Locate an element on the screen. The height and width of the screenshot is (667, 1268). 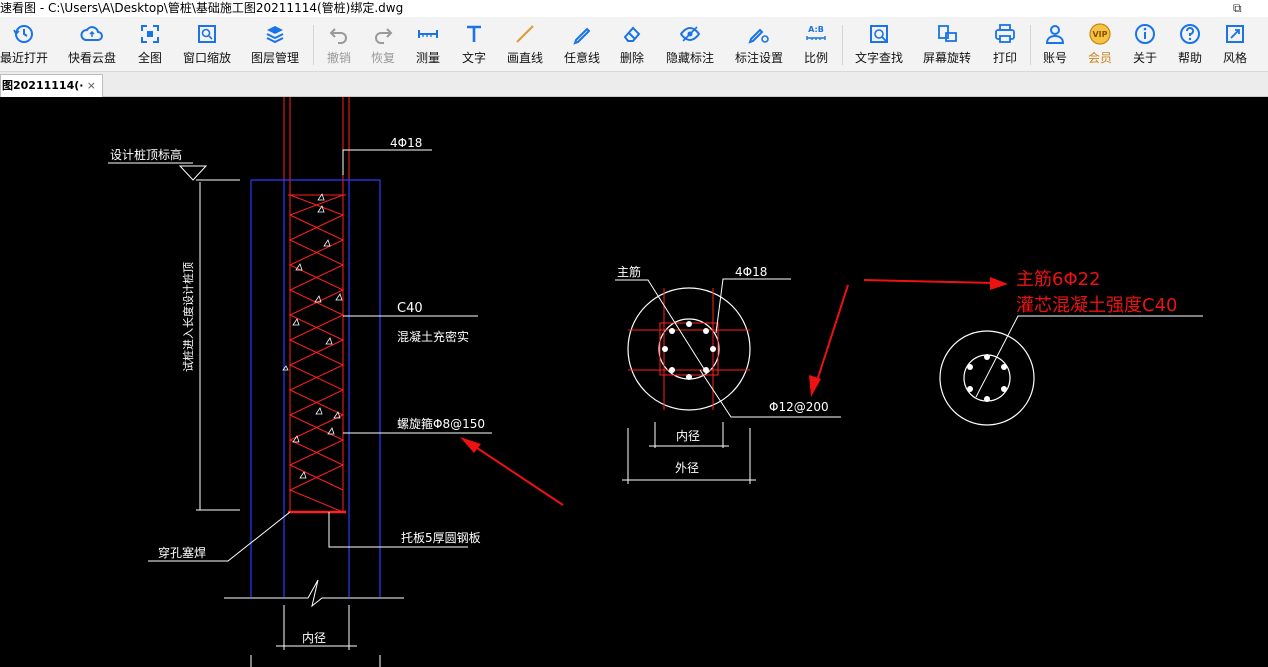
red-note-main-rebar: 主筋6Φ22 is located at coordinates (1058, 279).